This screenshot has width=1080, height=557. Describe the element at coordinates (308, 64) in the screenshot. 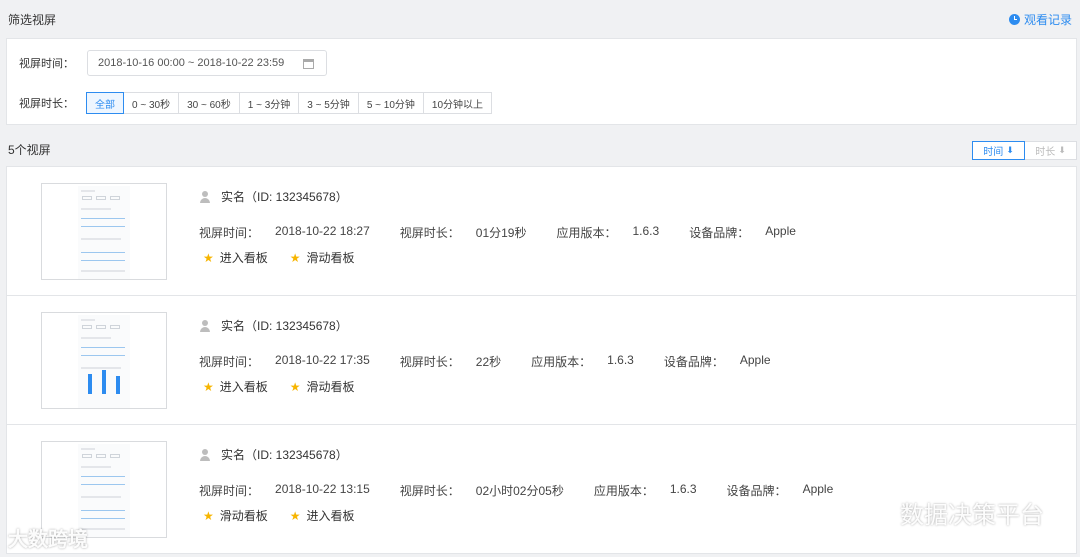

I see `calendar-icon` at that location.